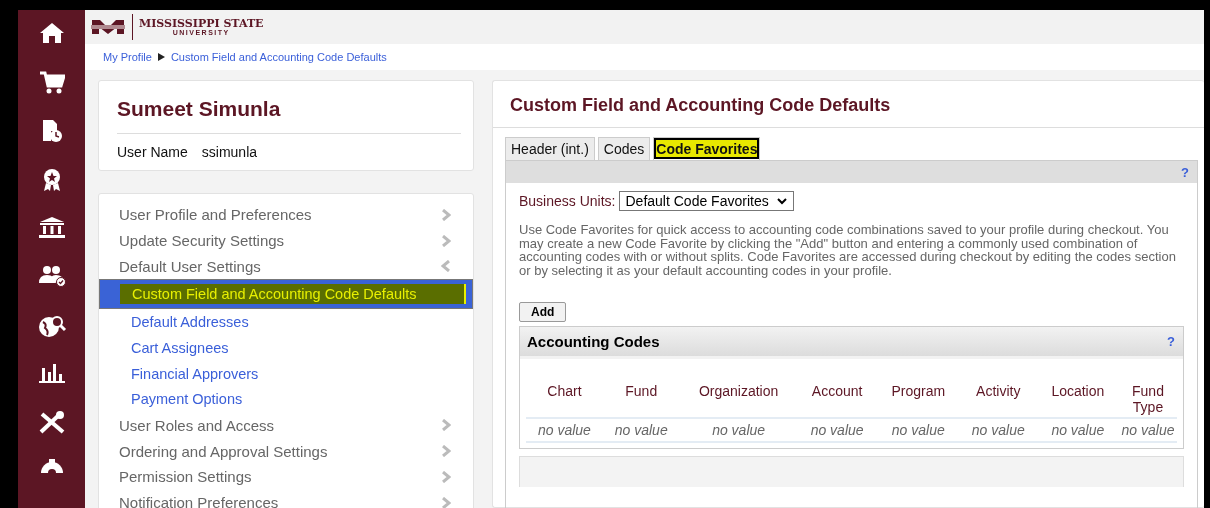  Describe the element at coordinates (51, 373) in the screenshot. I see `bar-chart-icon` at that location.